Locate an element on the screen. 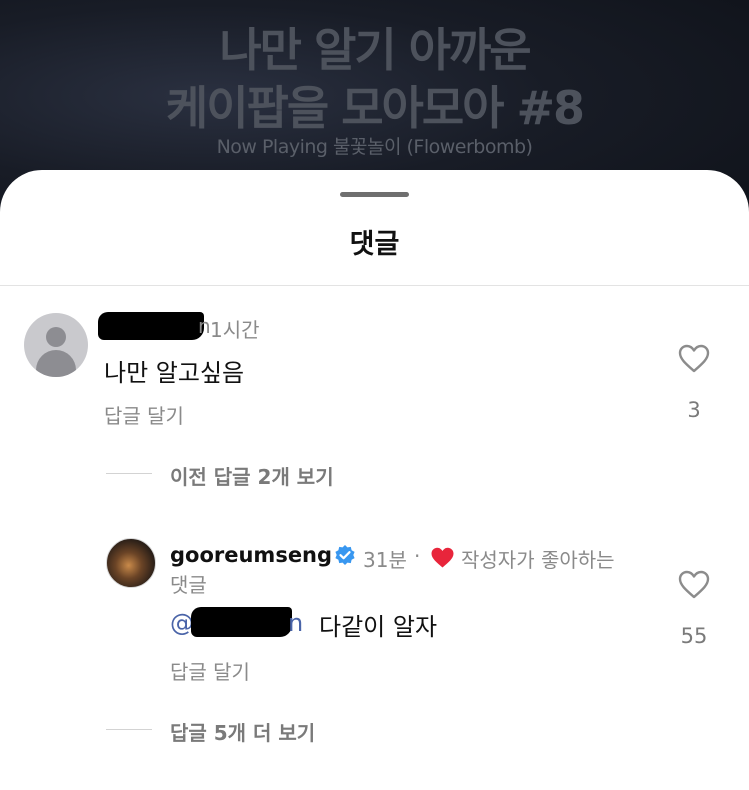  username-suffix: n is located at coordinates (204, 326).